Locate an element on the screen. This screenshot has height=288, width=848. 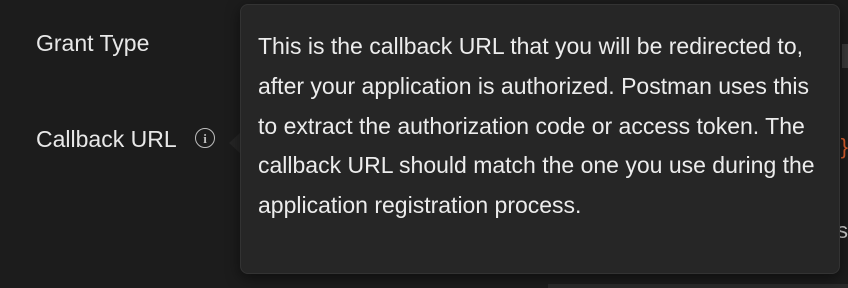
info-circle-icon: i is located at coordinates (205, 138).